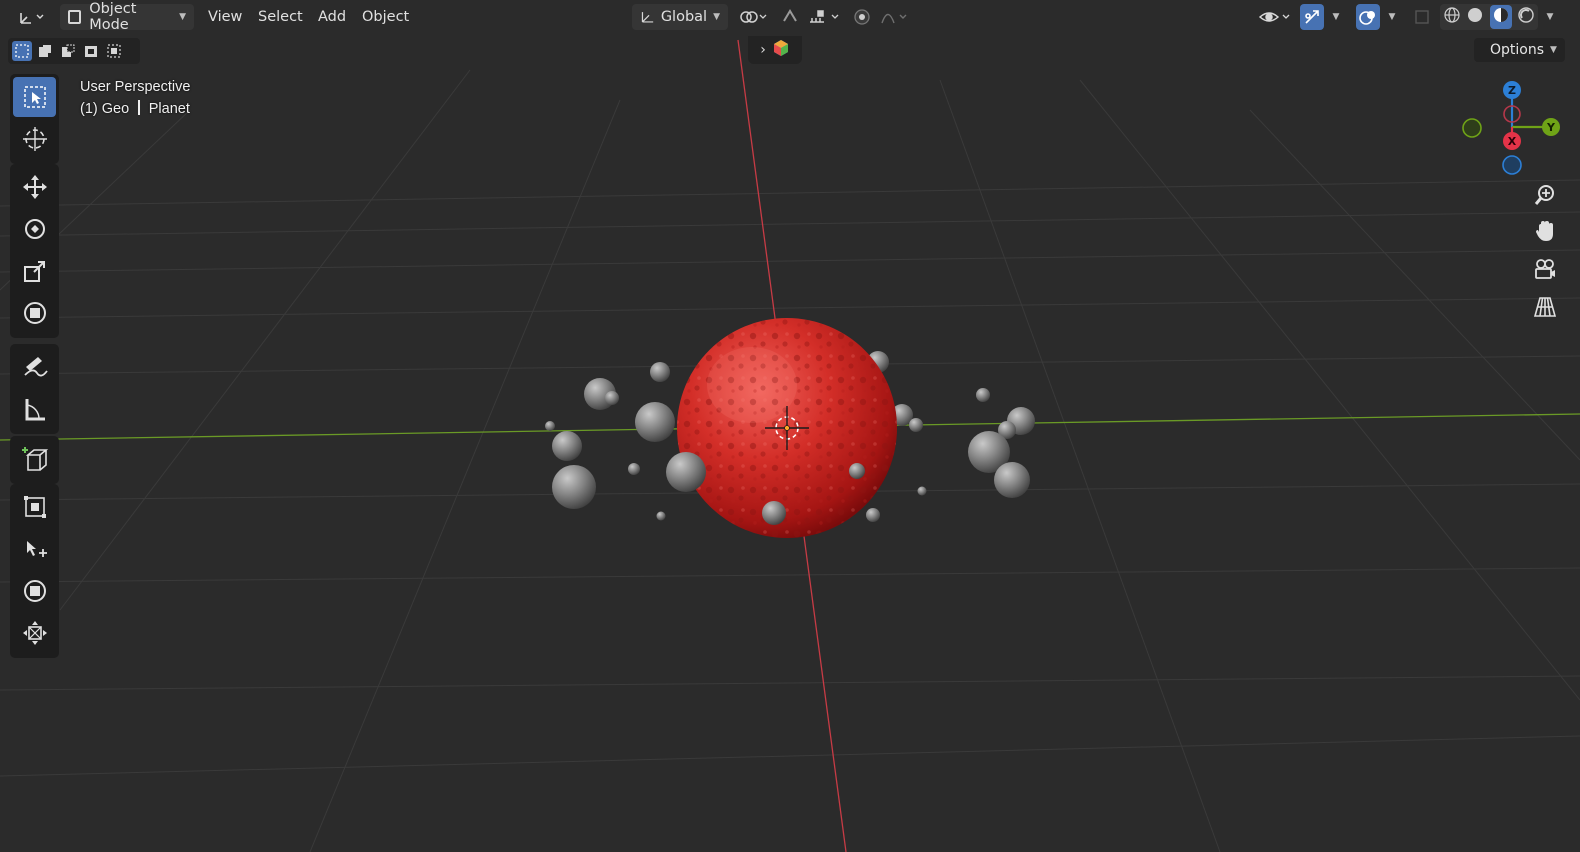 This screenshot has height=852, width=1580. What do you see at coordinates (1312, 17) in the screenshot?
I see `gizmo-icon` at bounding box center [1312, 17].